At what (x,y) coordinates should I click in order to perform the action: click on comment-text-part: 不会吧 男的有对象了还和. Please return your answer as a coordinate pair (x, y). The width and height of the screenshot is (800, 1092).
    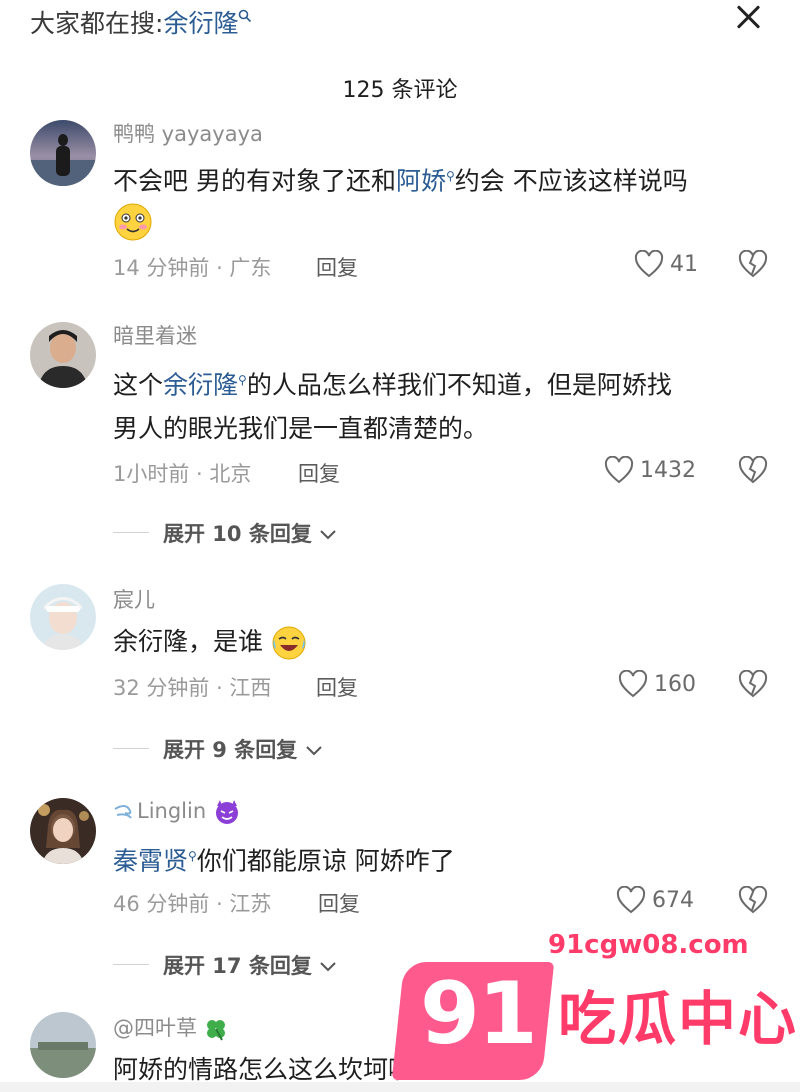
    Looking at the image, I should click on (254, 181).